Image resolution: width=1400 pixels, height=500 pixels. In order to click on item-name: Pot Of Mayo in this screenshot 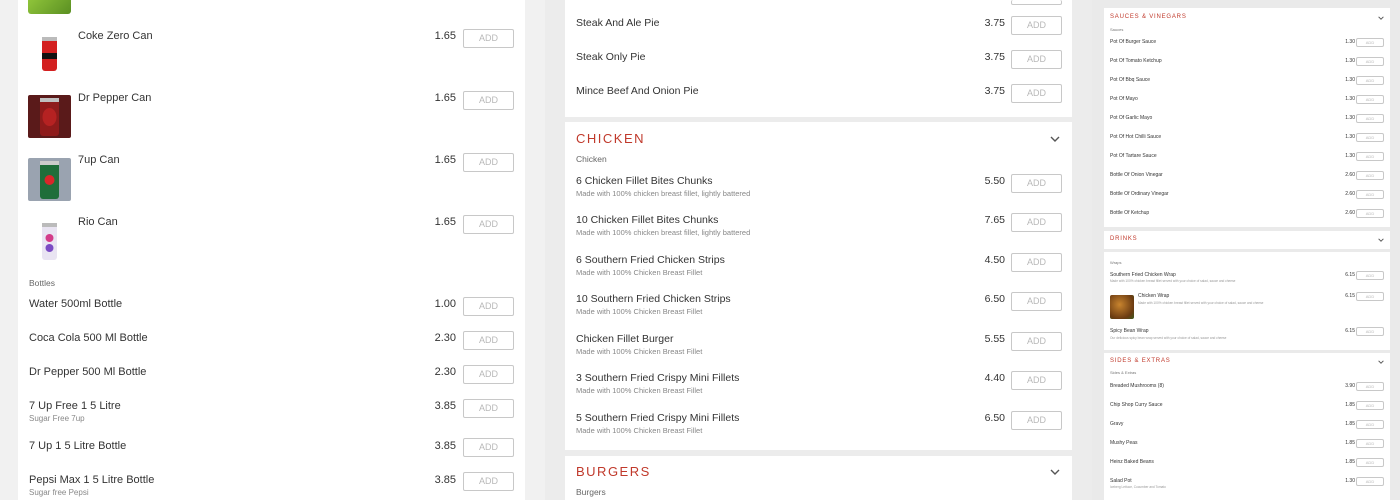, I will do `click(1124, 99)`.